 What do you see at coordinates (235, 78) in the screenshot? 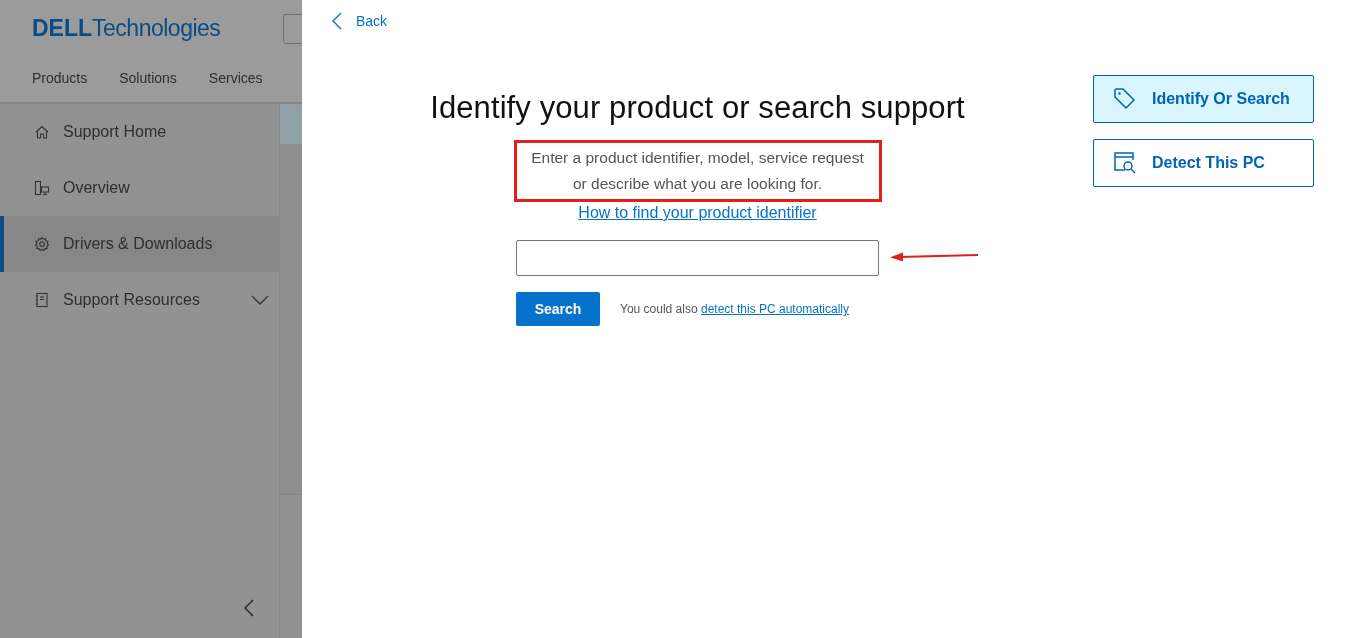
I see `nav-link: Services` at bounding box center [235, 78].